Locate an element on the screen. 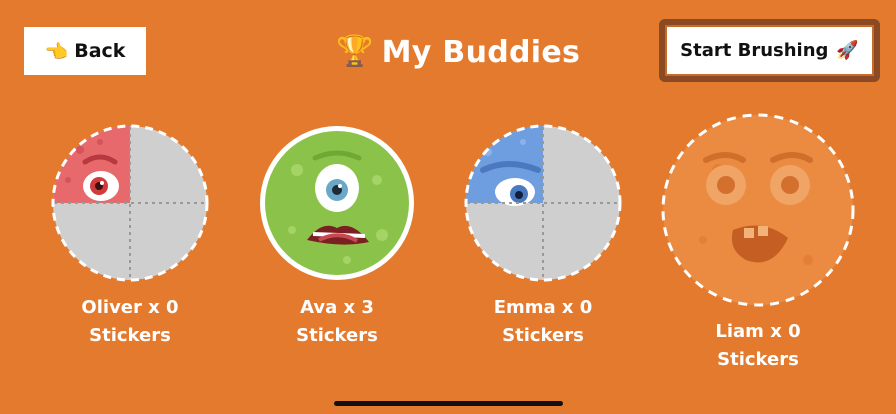 The width and height of the screenshot is (896, 414). back-label: Back is located at coordinates (100, 51).